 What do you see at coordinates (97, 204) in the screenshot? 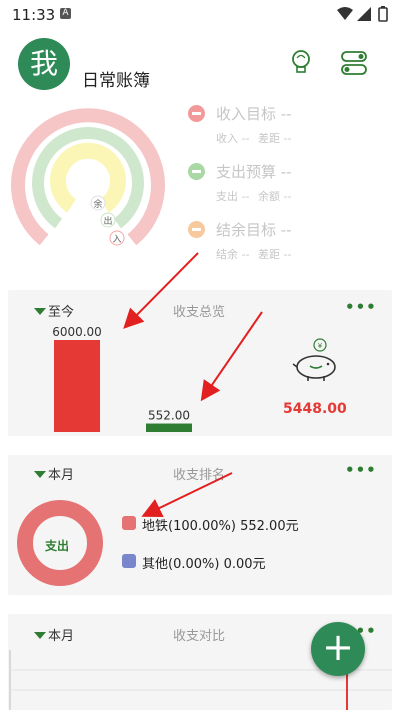
I see `ring-label-remain: 余` at bounding box center [97, 204].